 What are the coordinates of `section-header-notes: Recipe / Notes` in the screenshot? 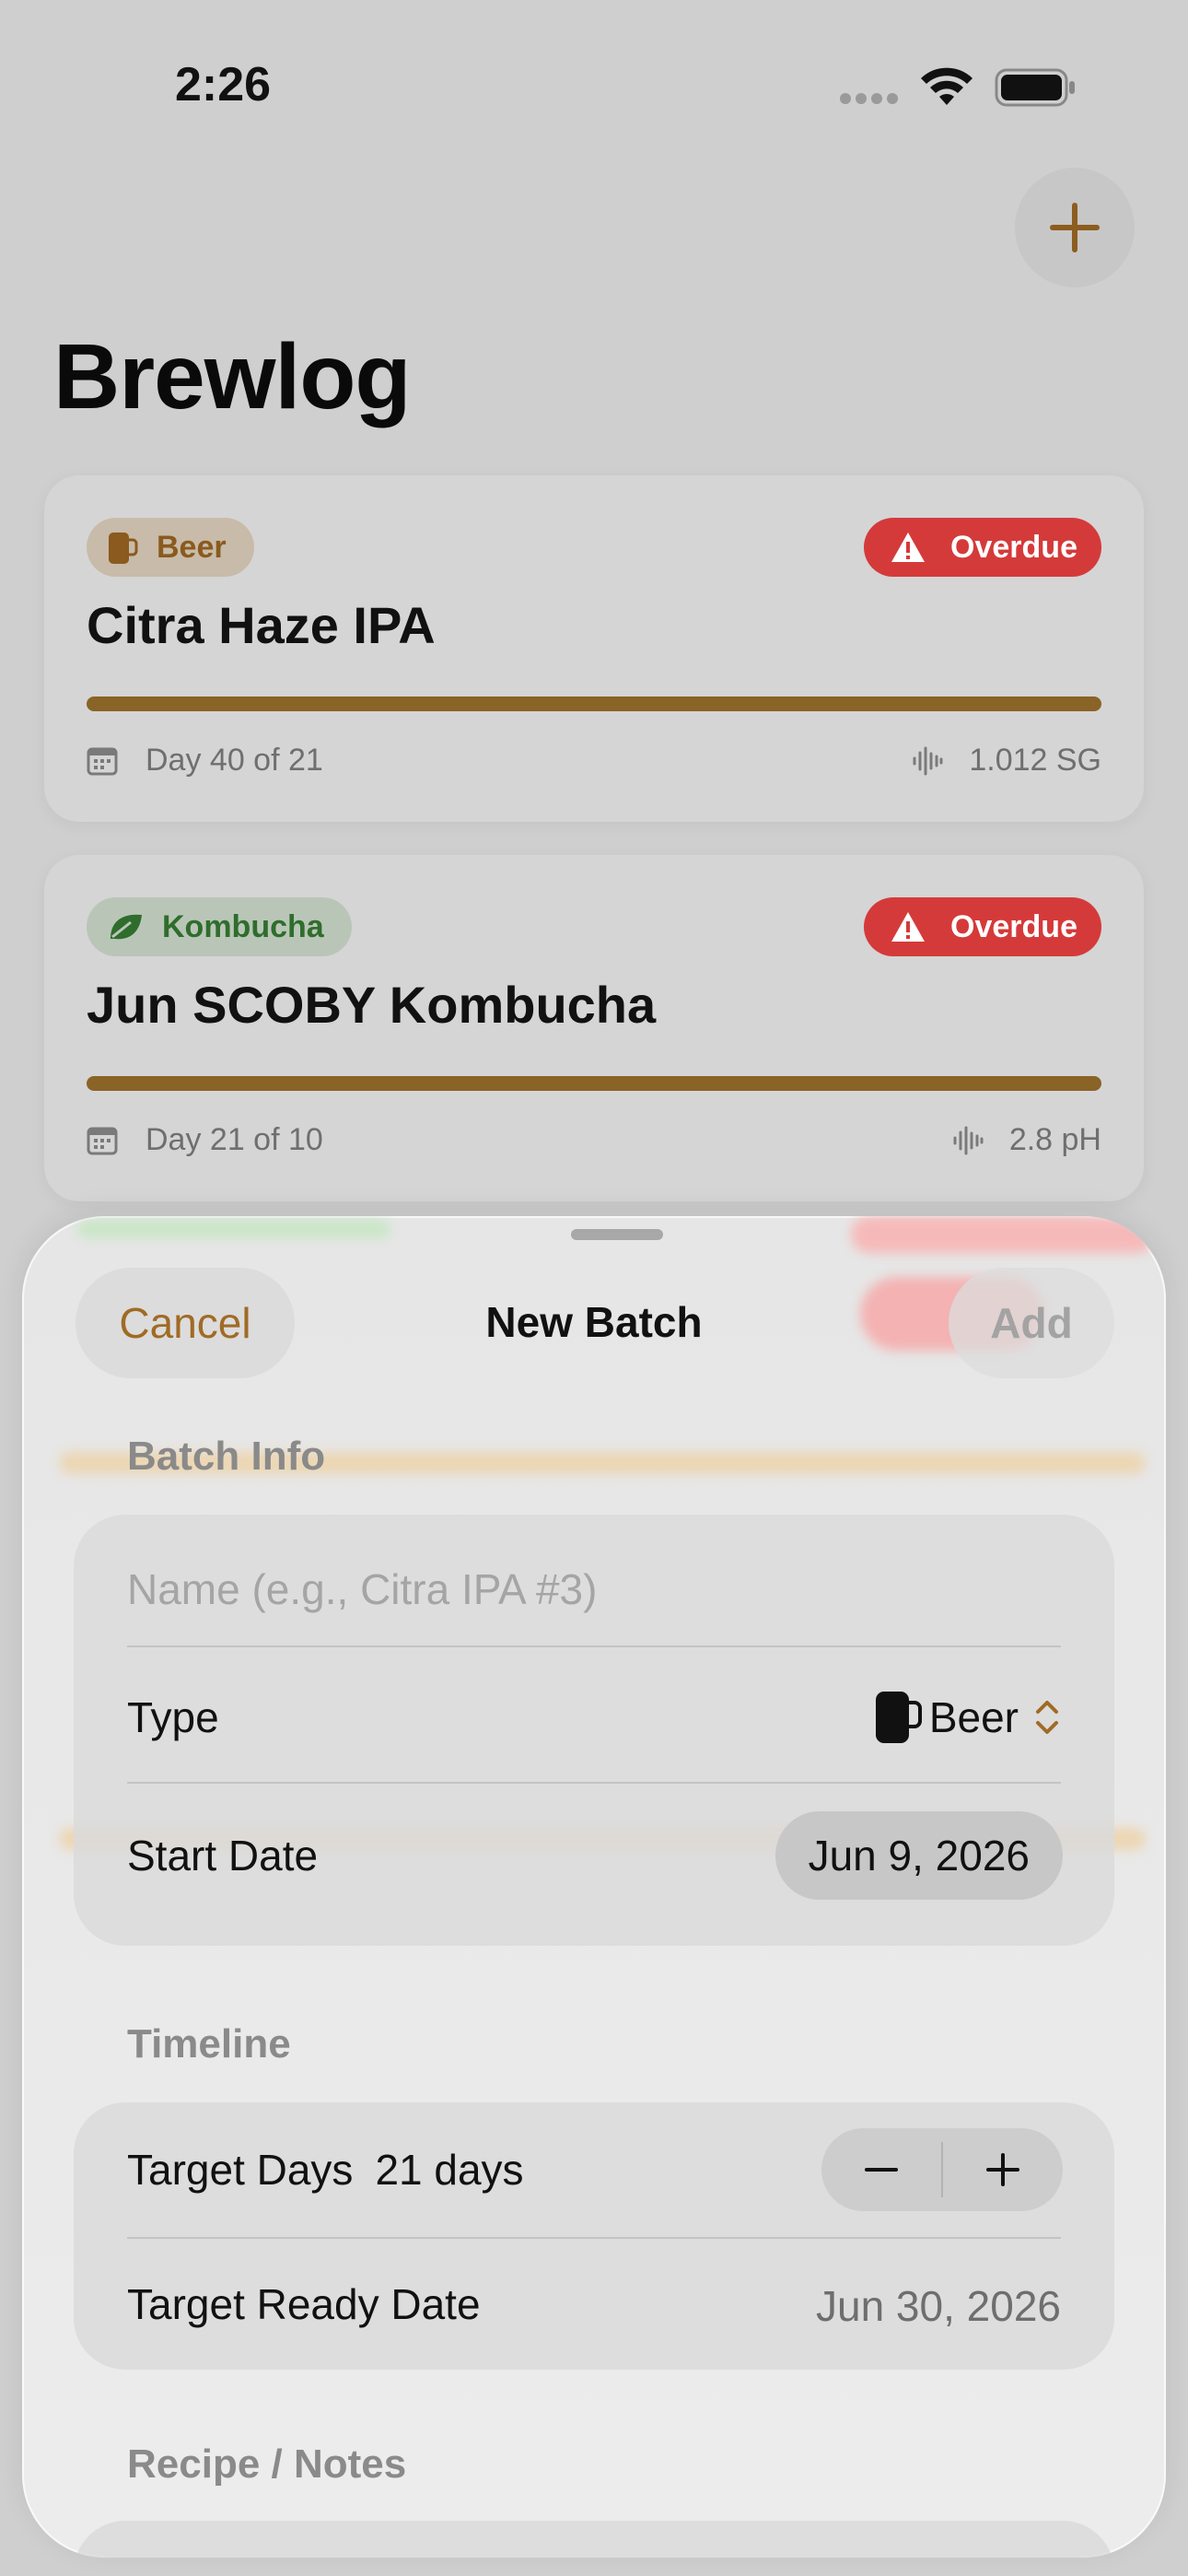 It's located at (267, 2464).